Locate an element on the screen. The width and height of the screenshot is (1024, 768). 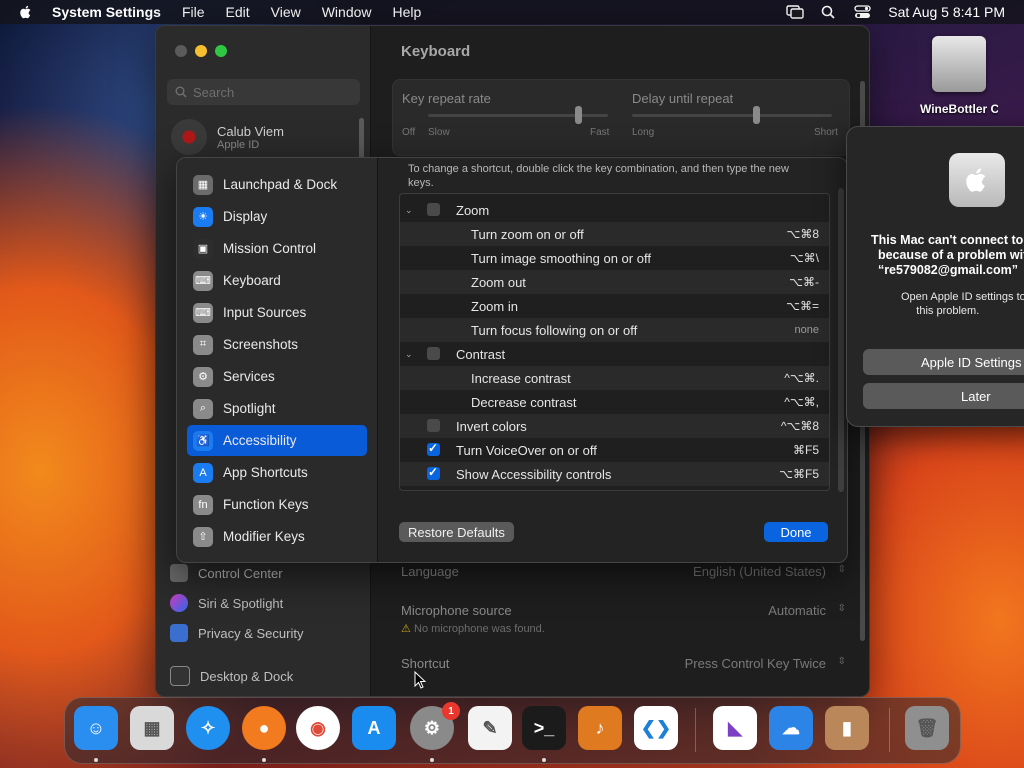
shortcut-label: Show Accessibility controls is located at coordinates (534, 474).